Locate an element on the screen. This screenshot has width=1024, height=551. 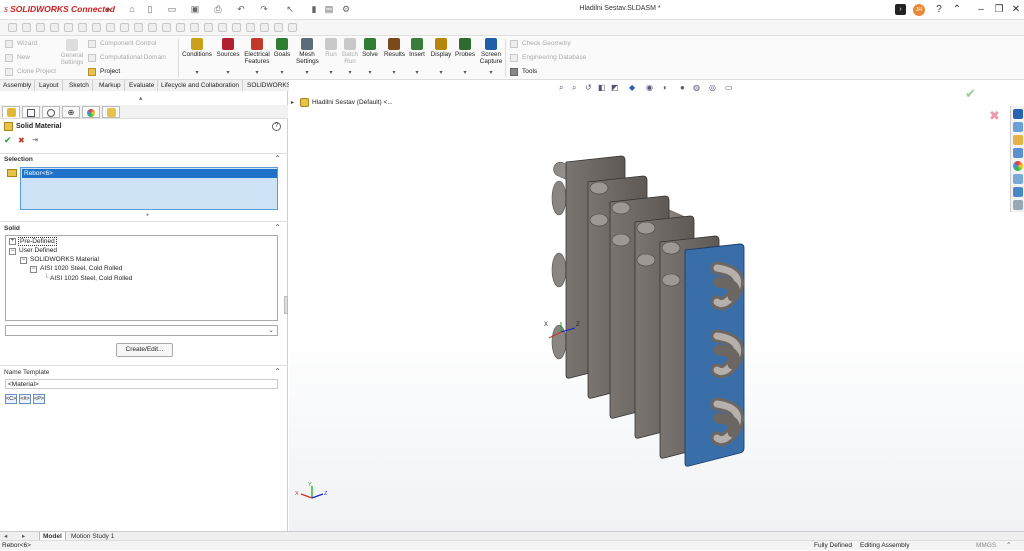
general-settings-button: General Settings is located at coordinates (72, 58).